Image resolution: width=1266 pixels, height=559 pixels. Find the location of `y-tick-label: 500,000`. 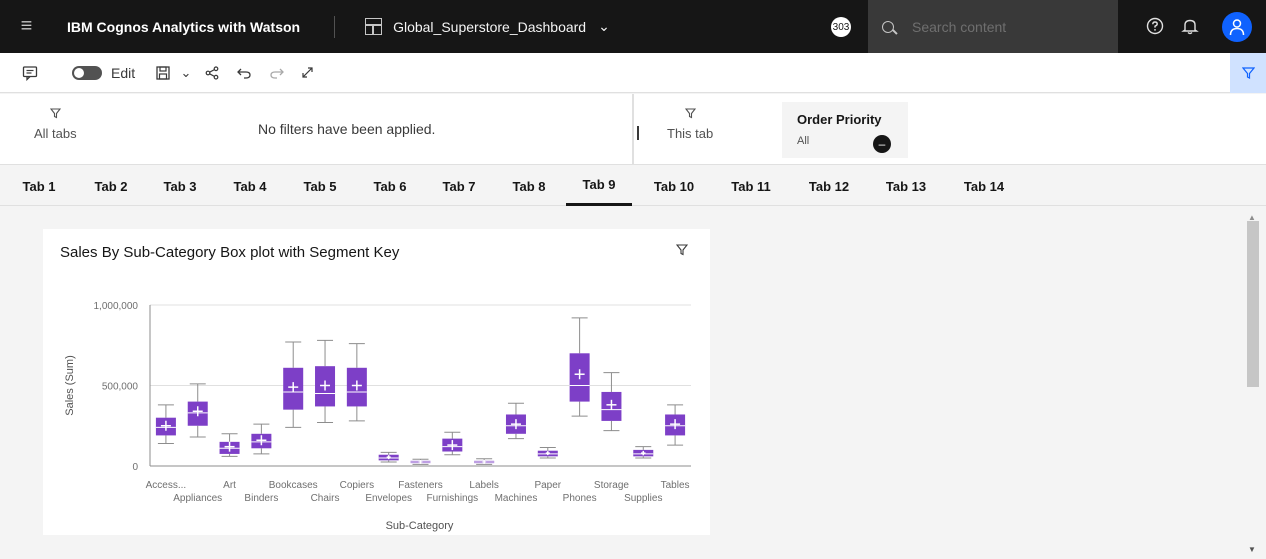

y-tick-label: 500,000 is located at coordinates (120, 387).